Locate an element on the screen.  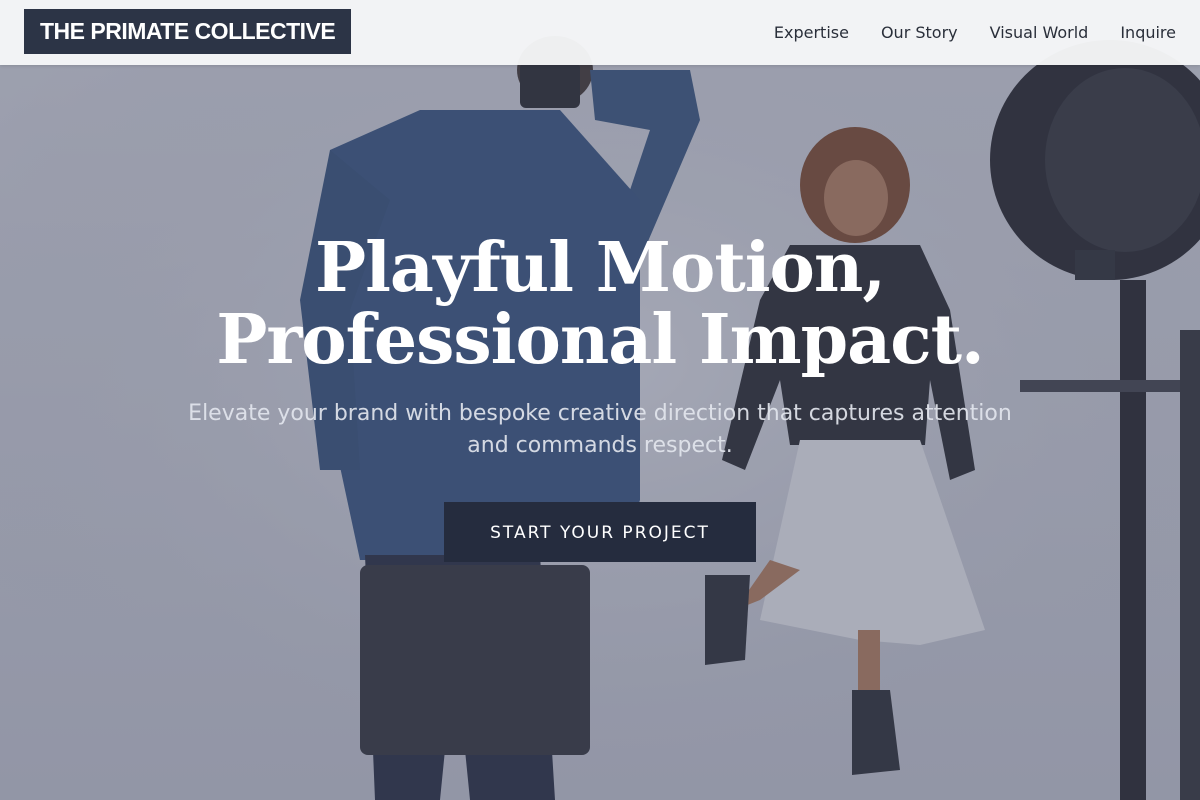
main-nav: Expertise Our Story Visual World Inquire is located at coordinates (975, 32).